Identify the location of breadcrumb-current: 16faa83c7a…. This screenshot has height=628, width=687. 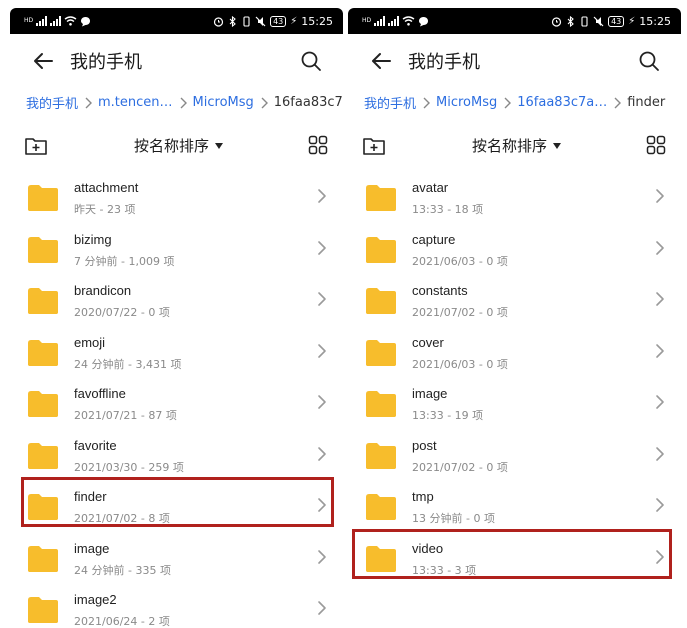
(308, 102).